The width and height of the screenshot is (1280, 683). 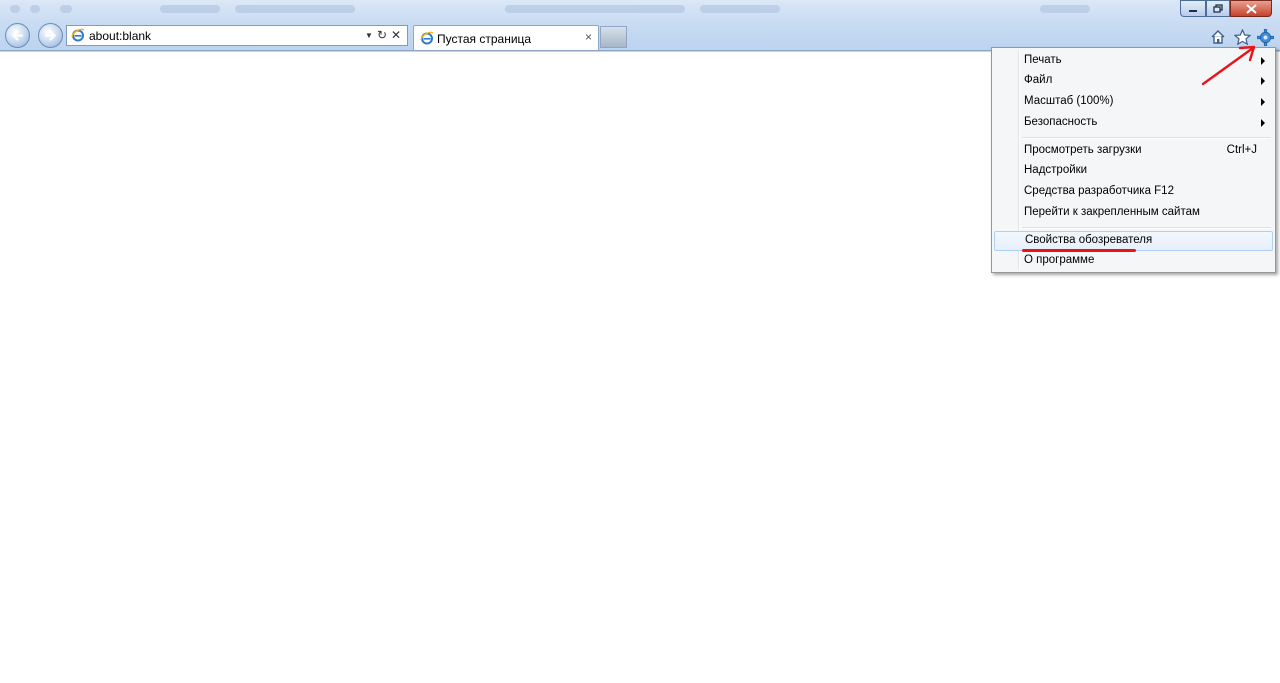 I want to click on menu-item-label: Безопасность, so click(x=1061, y=122).